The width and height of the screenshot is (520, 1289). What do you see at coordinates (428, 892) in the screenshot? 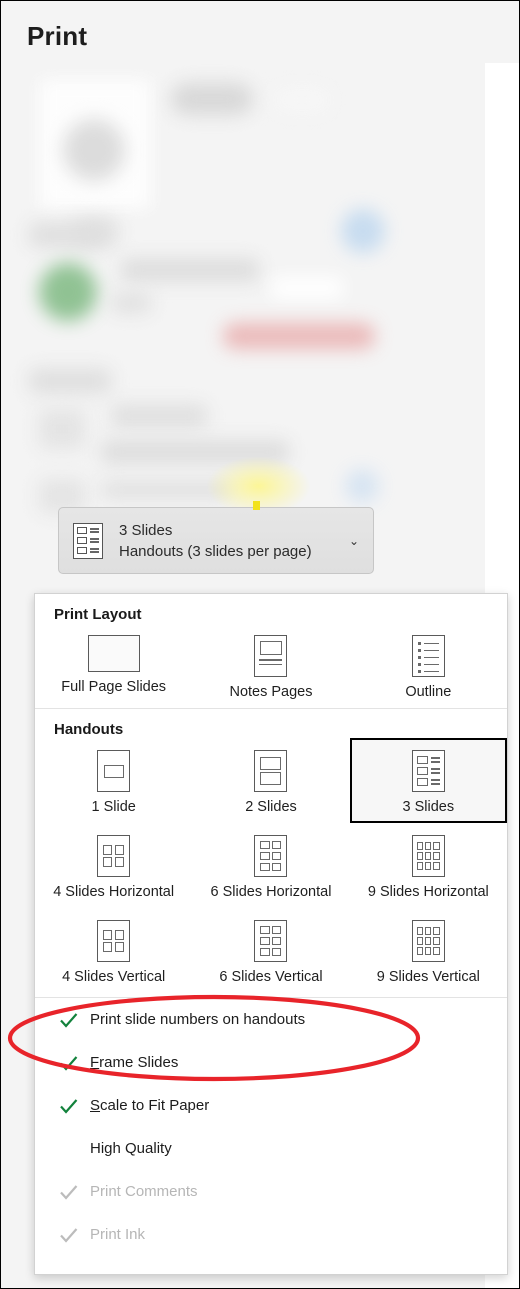
I see `gallery-item-label: 9 Slides Horizontal` at bounding box center [428, 892].